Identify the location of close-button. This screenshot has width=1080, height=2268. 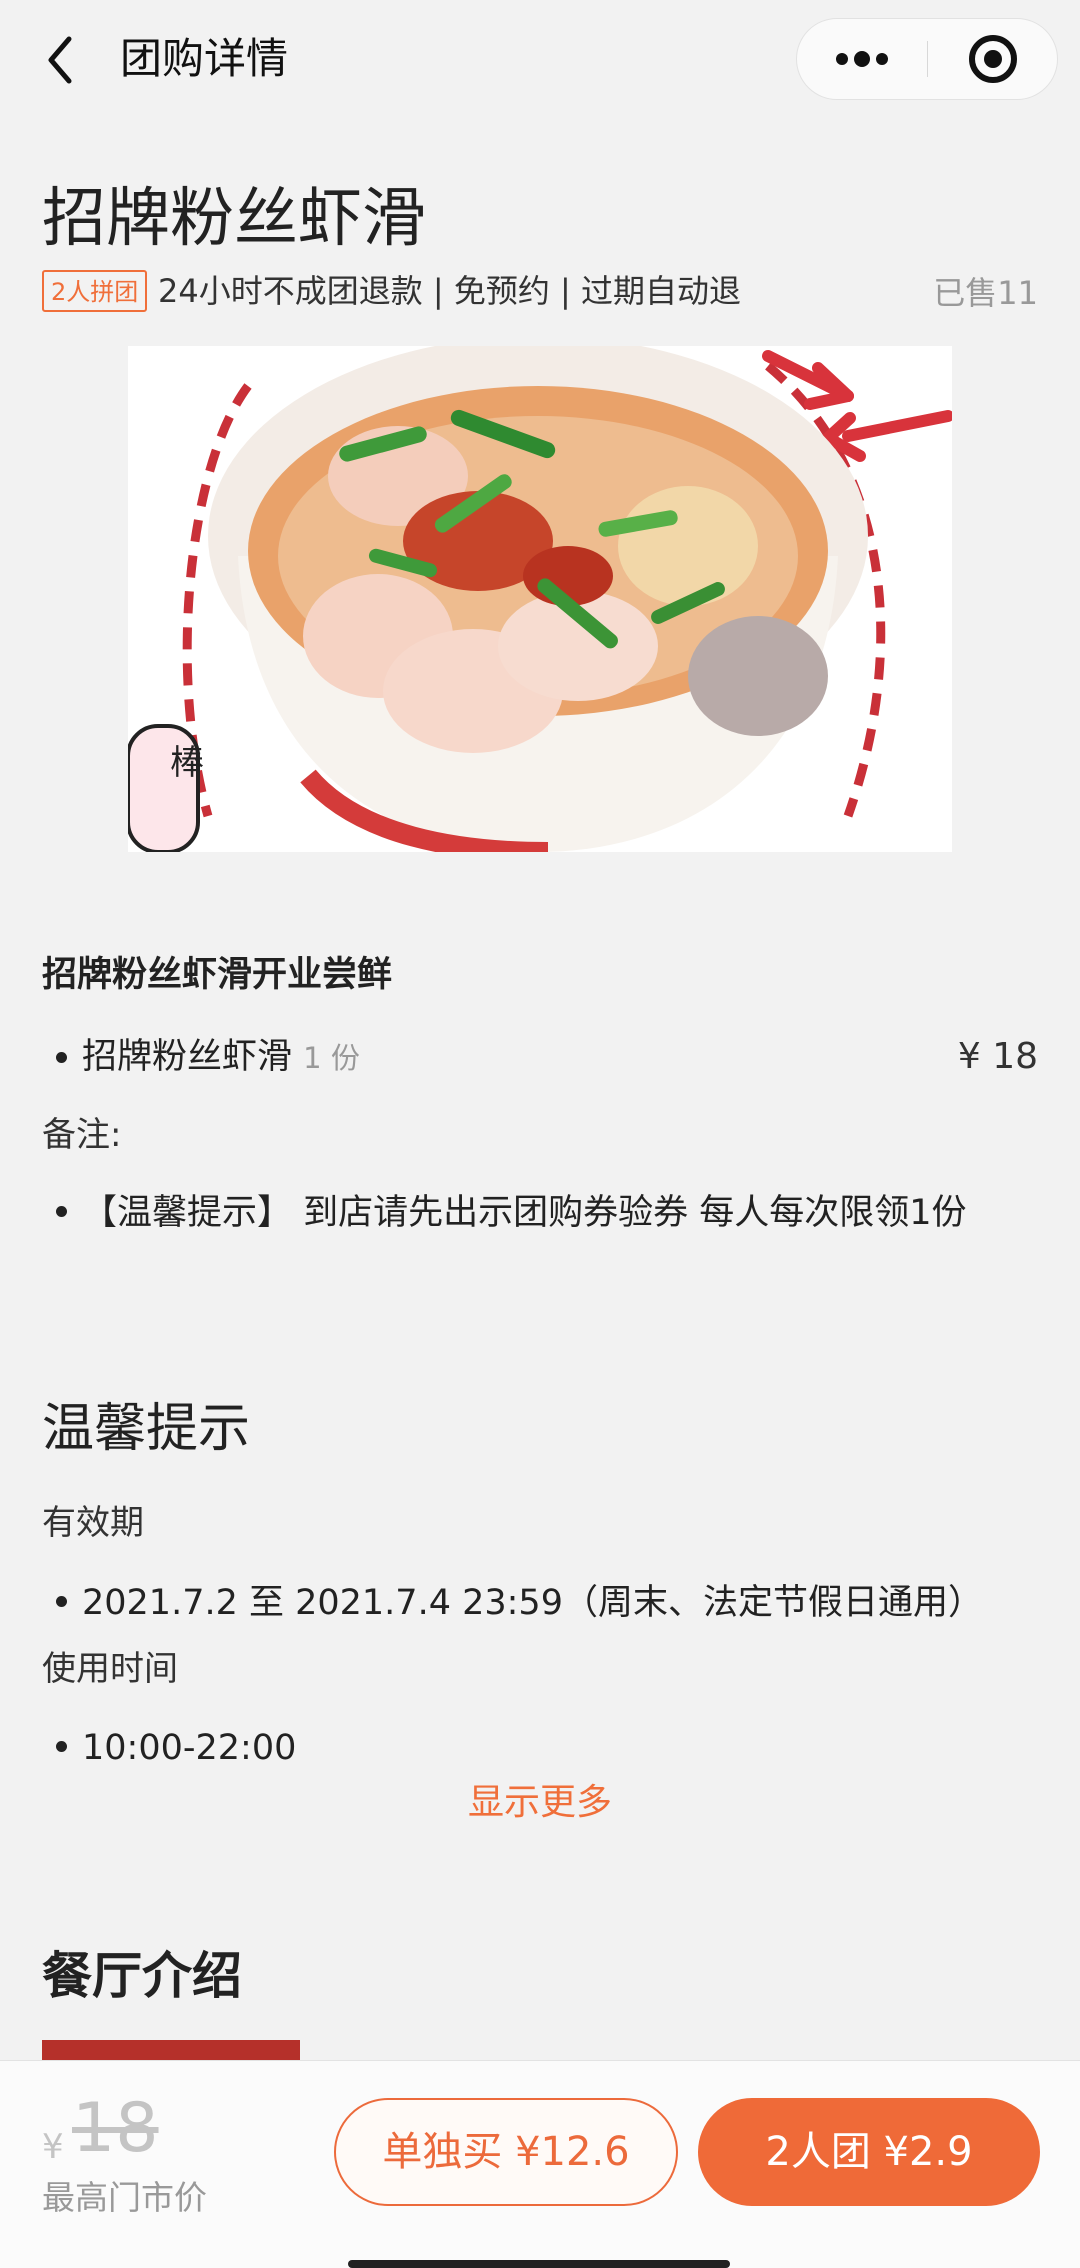
(993, 59).